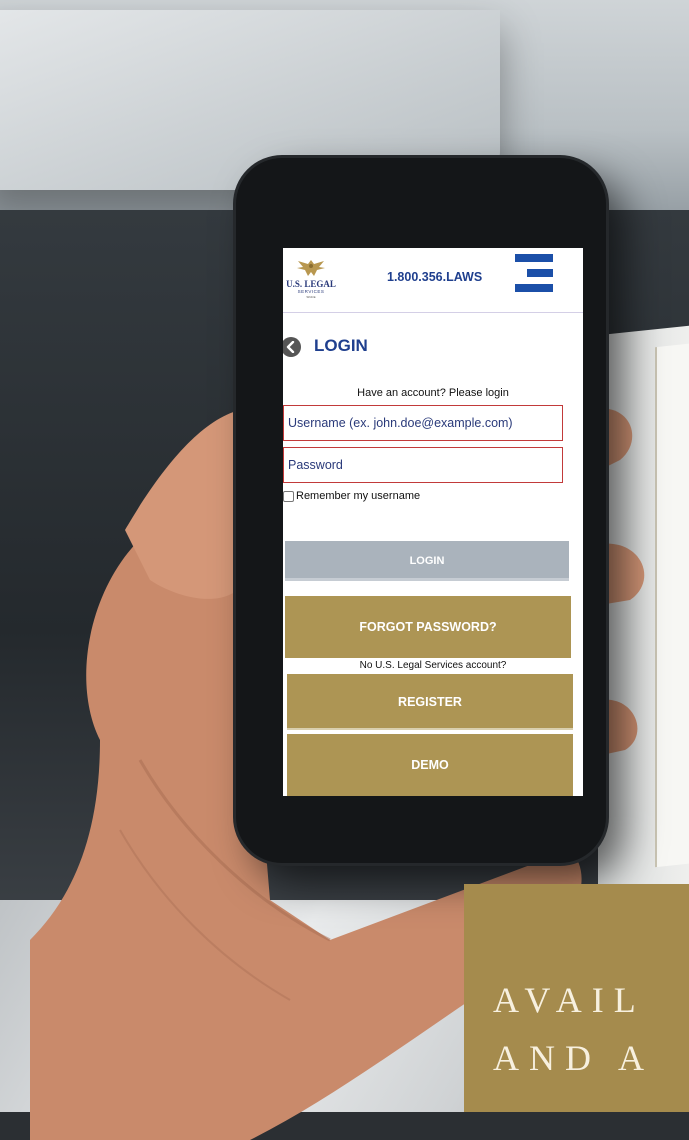 This screenshot has height=1140, width=689. I want to click on chevron-left-icon, so click(290, 347).